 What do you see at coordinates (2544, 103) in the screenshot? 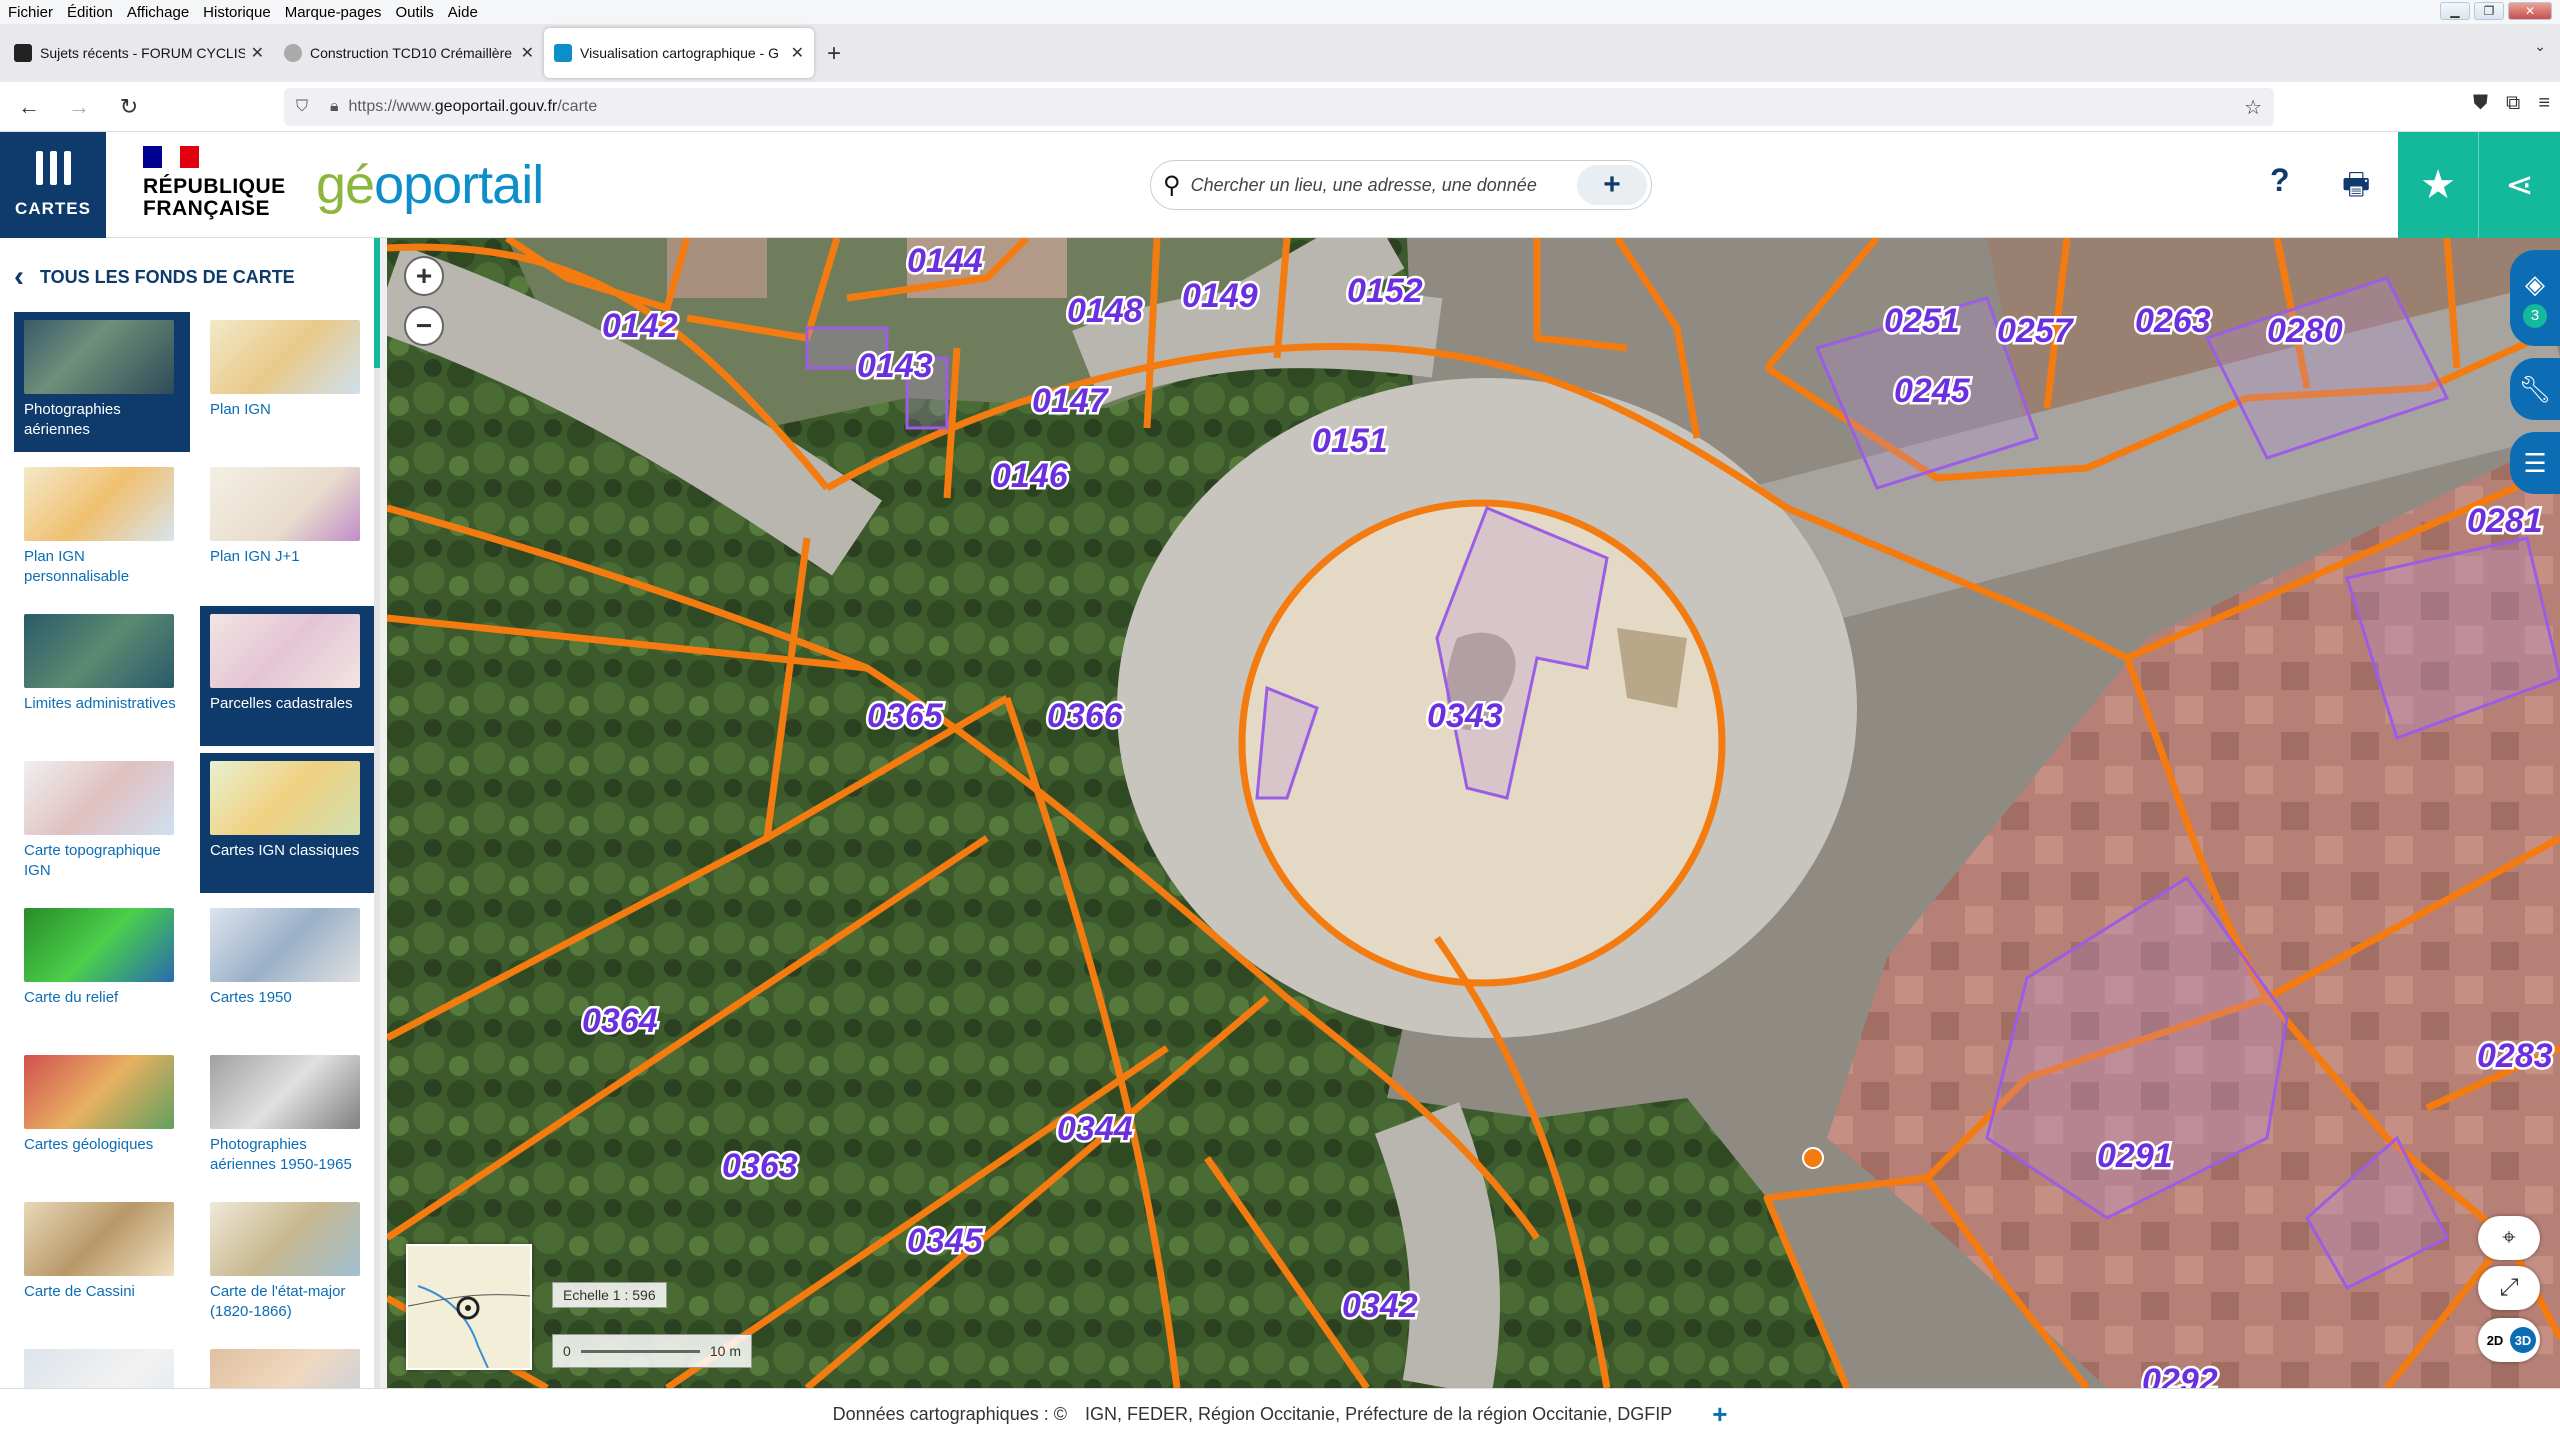
I see `menu-icon: ≡` at bounding box center [2544, 103].